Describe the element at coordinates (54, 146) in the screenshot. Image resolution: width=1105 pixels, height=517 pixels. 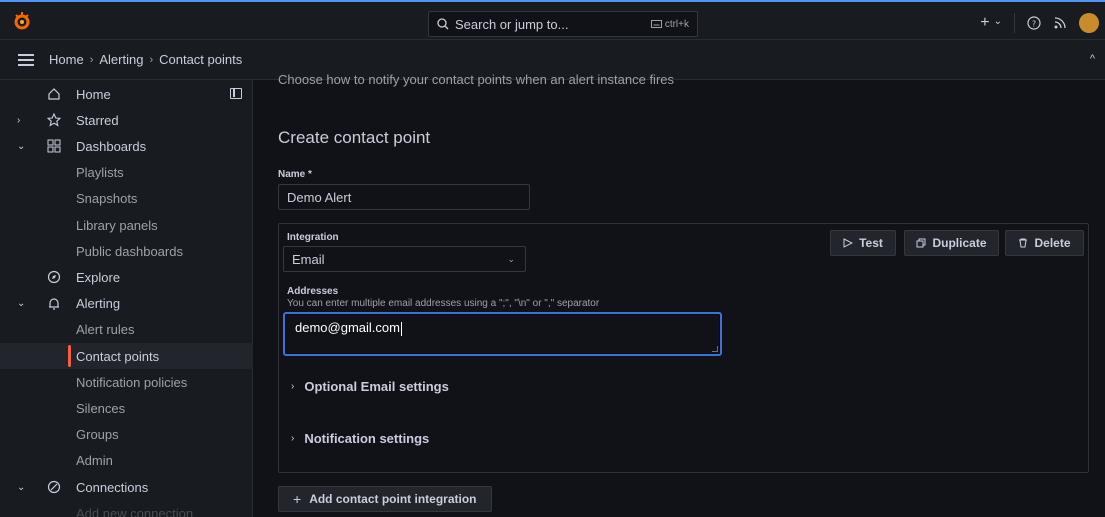
I see `grid-icon` at that location.